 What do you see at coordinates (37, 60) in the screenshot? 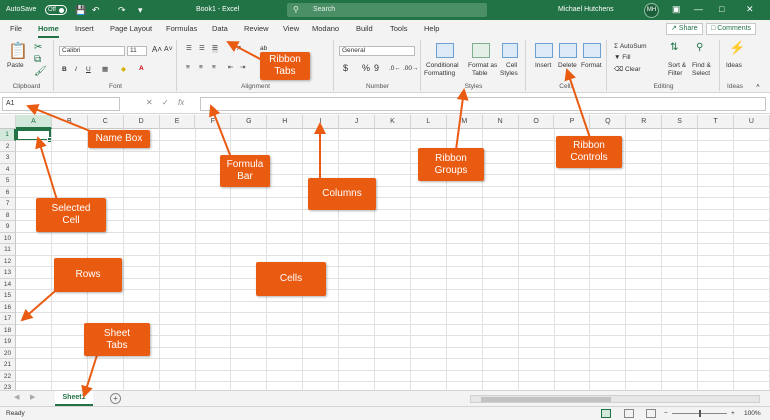
I see `copy-icon: ⧉` at bounding box center [37, 60].